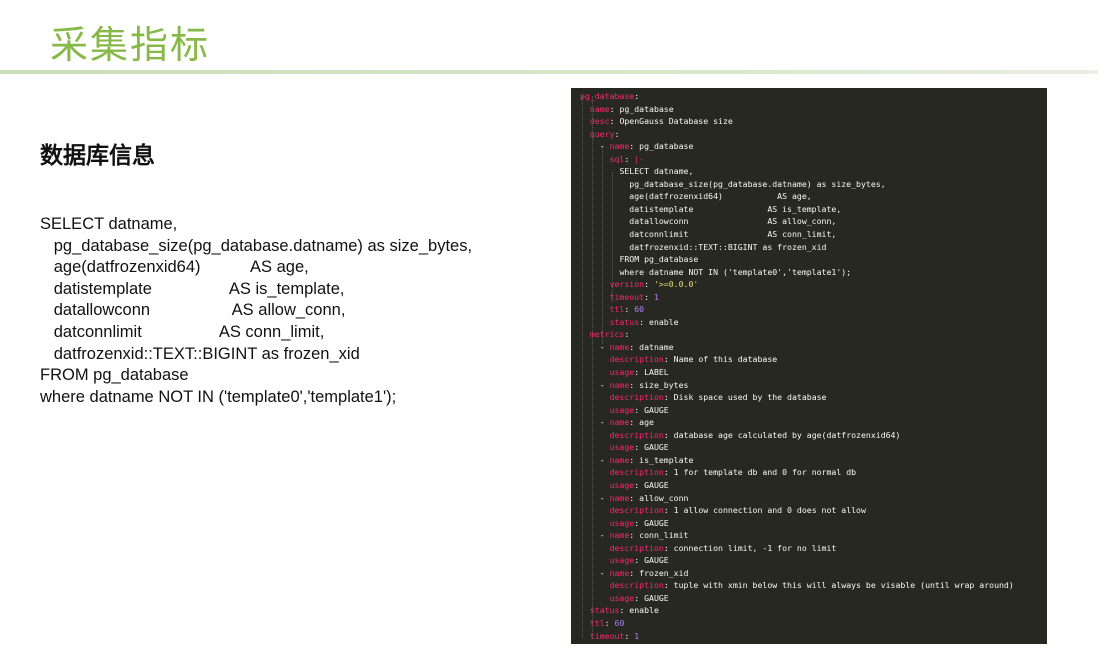 This screenshot has width=1098, height=654. I want to click on sql-line: SELECT datname,, so click(109, 224).